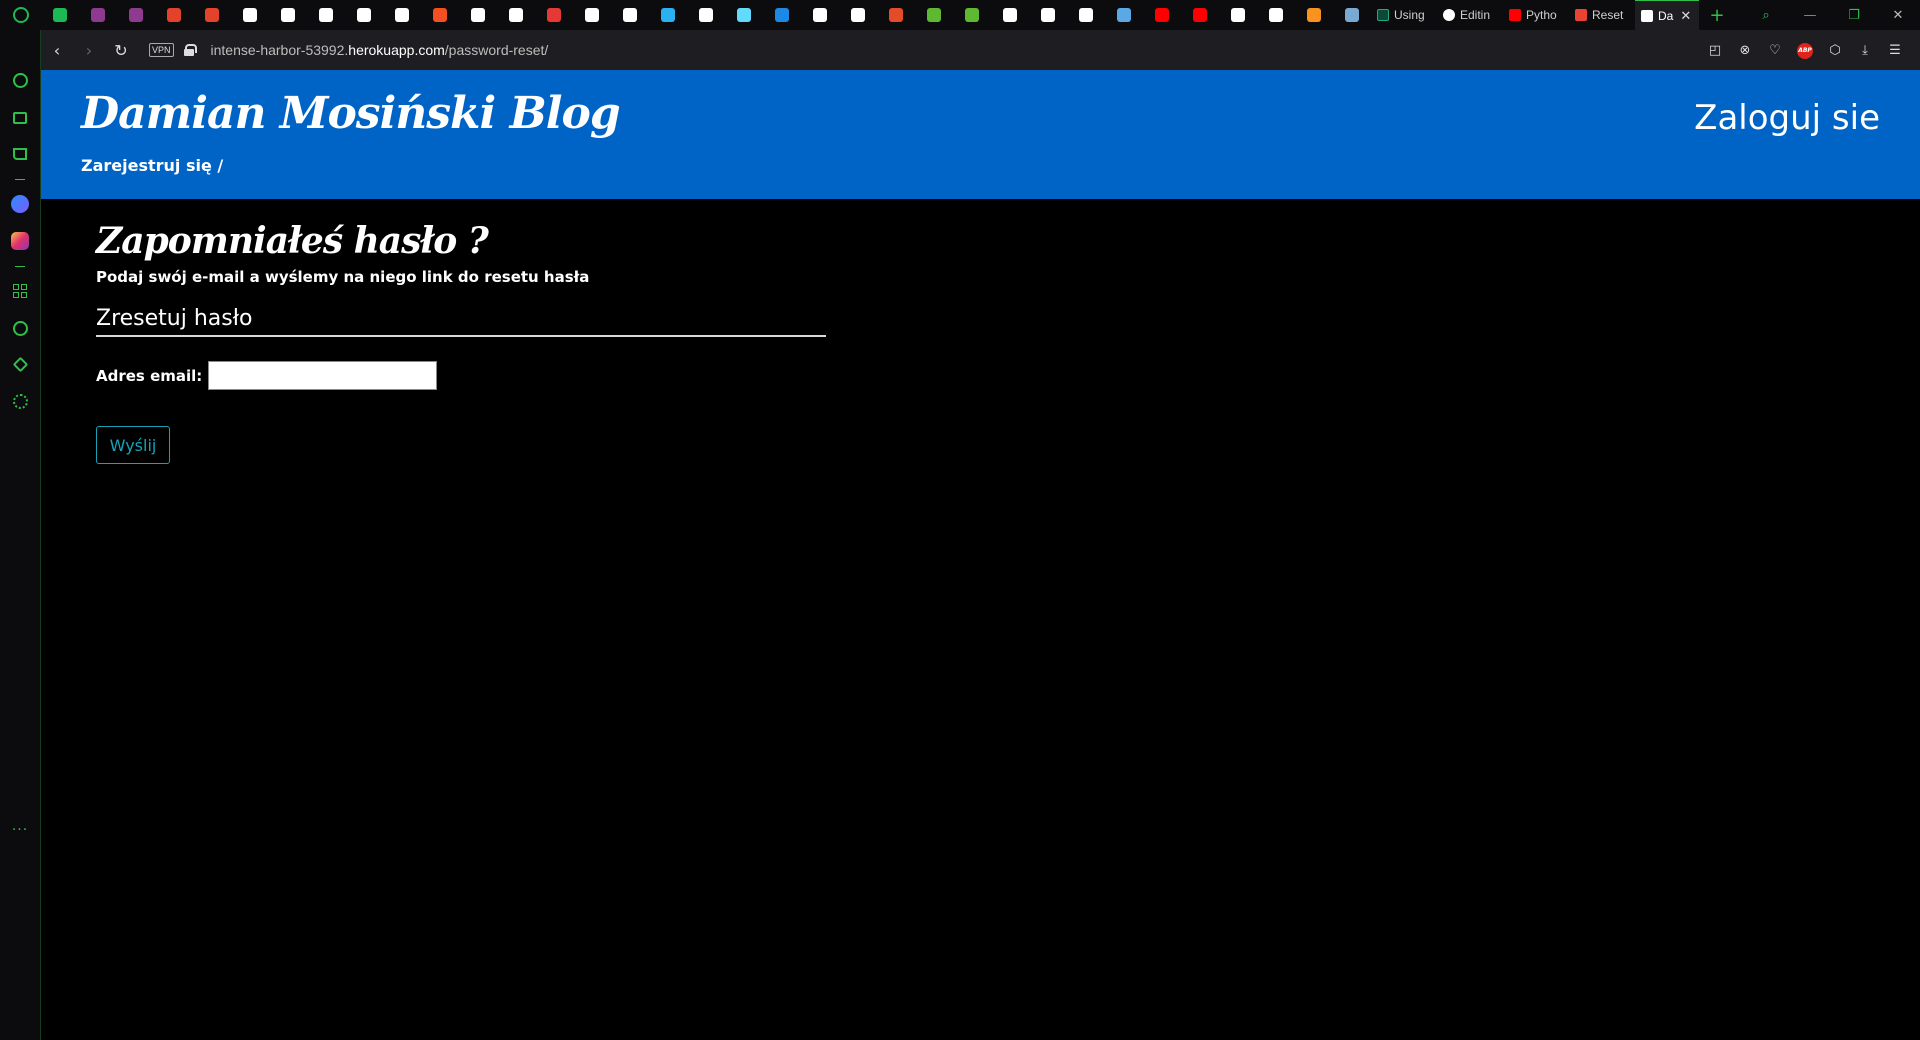 This screenshot has height=1040, width=1920. I want to click on tab-label: Reset, so click(1608, 15).